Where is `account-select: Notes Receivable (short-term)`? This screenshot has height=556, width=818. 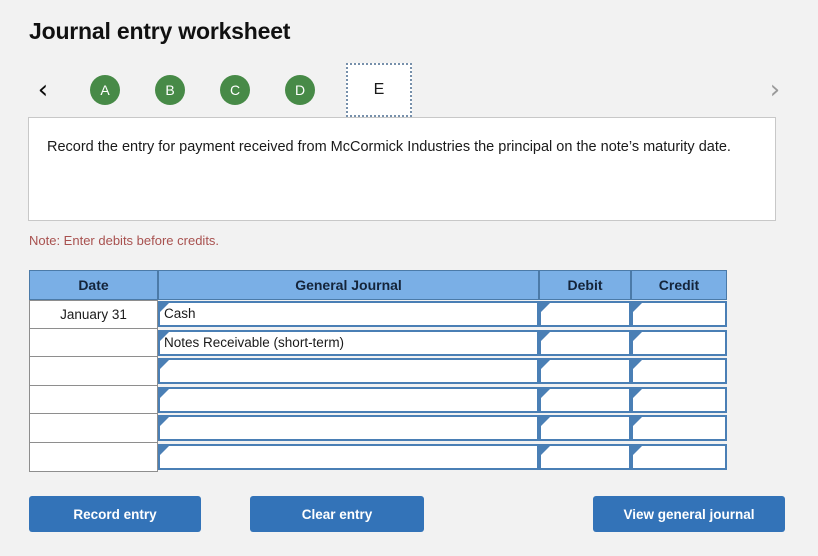 account-select: Notes Receivable (short-term) is located at coordinates (348, 342).